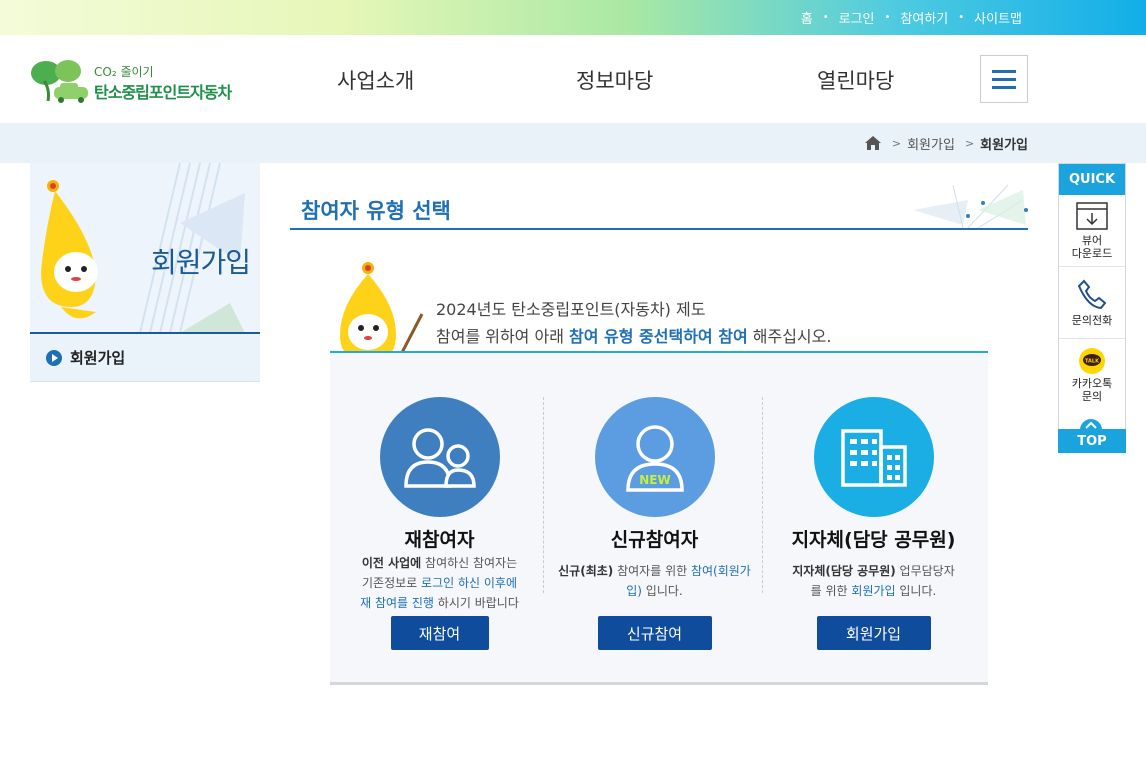  Describe the element at coordinates (439, 633) in the screenshot. I see `rejoin-button: 재참여` at that location.